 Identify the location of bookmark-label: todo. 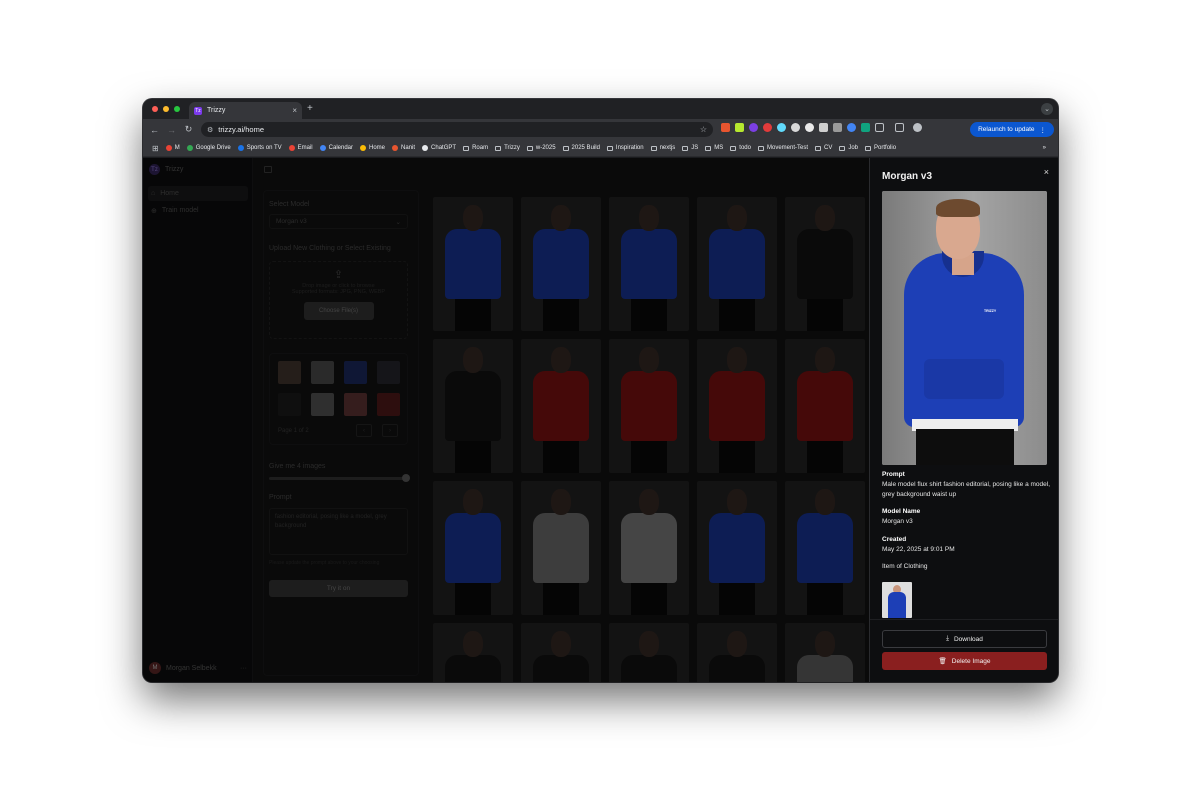
(745, 148).